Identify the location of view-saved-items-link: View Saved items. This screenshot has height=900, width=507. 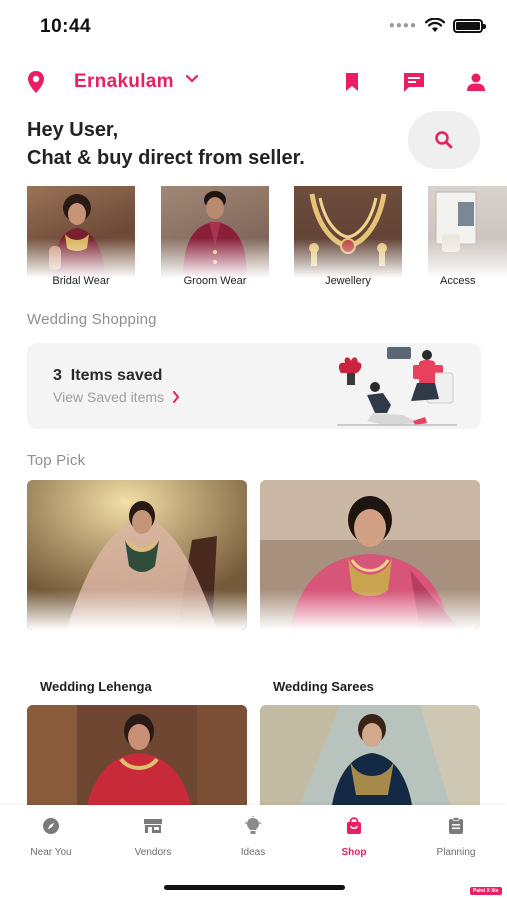
(116, 397).